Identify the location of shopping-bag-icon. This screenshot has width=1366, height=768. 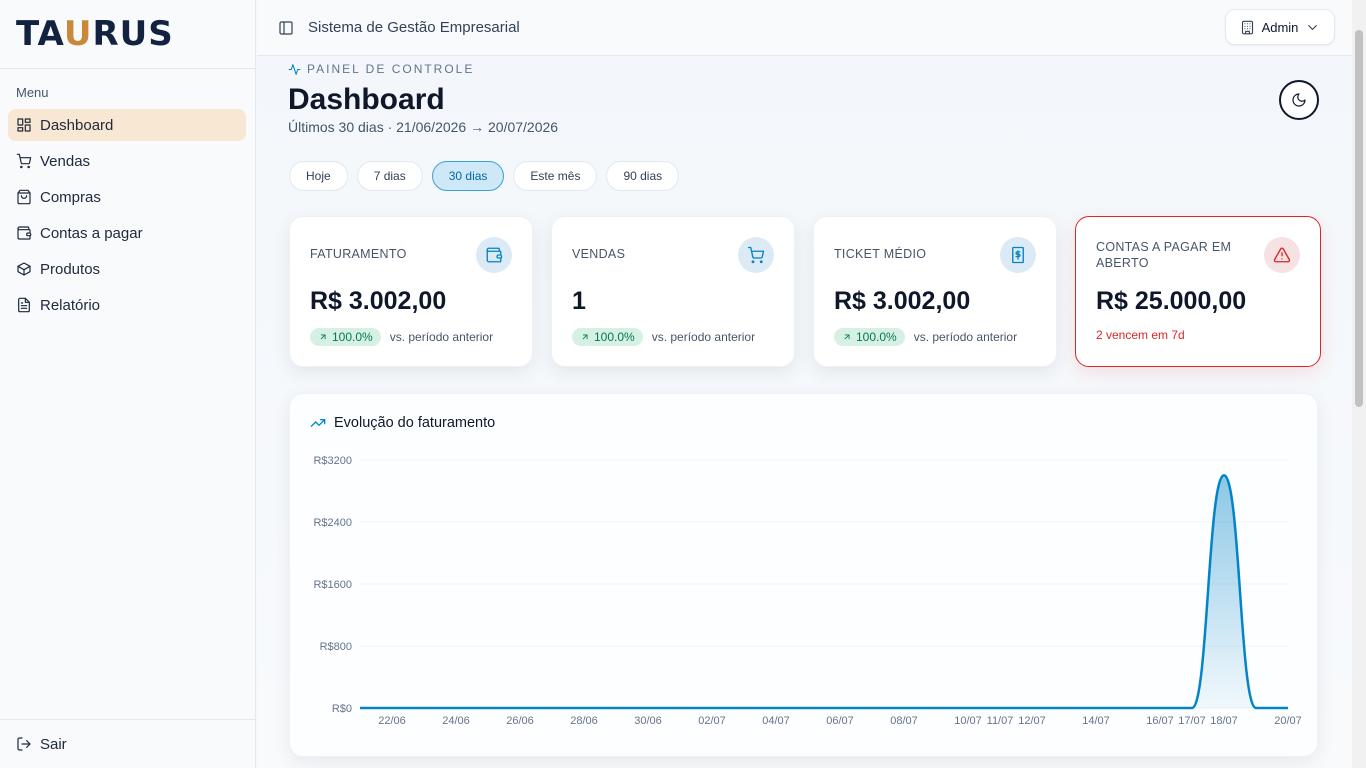
(24, 197).